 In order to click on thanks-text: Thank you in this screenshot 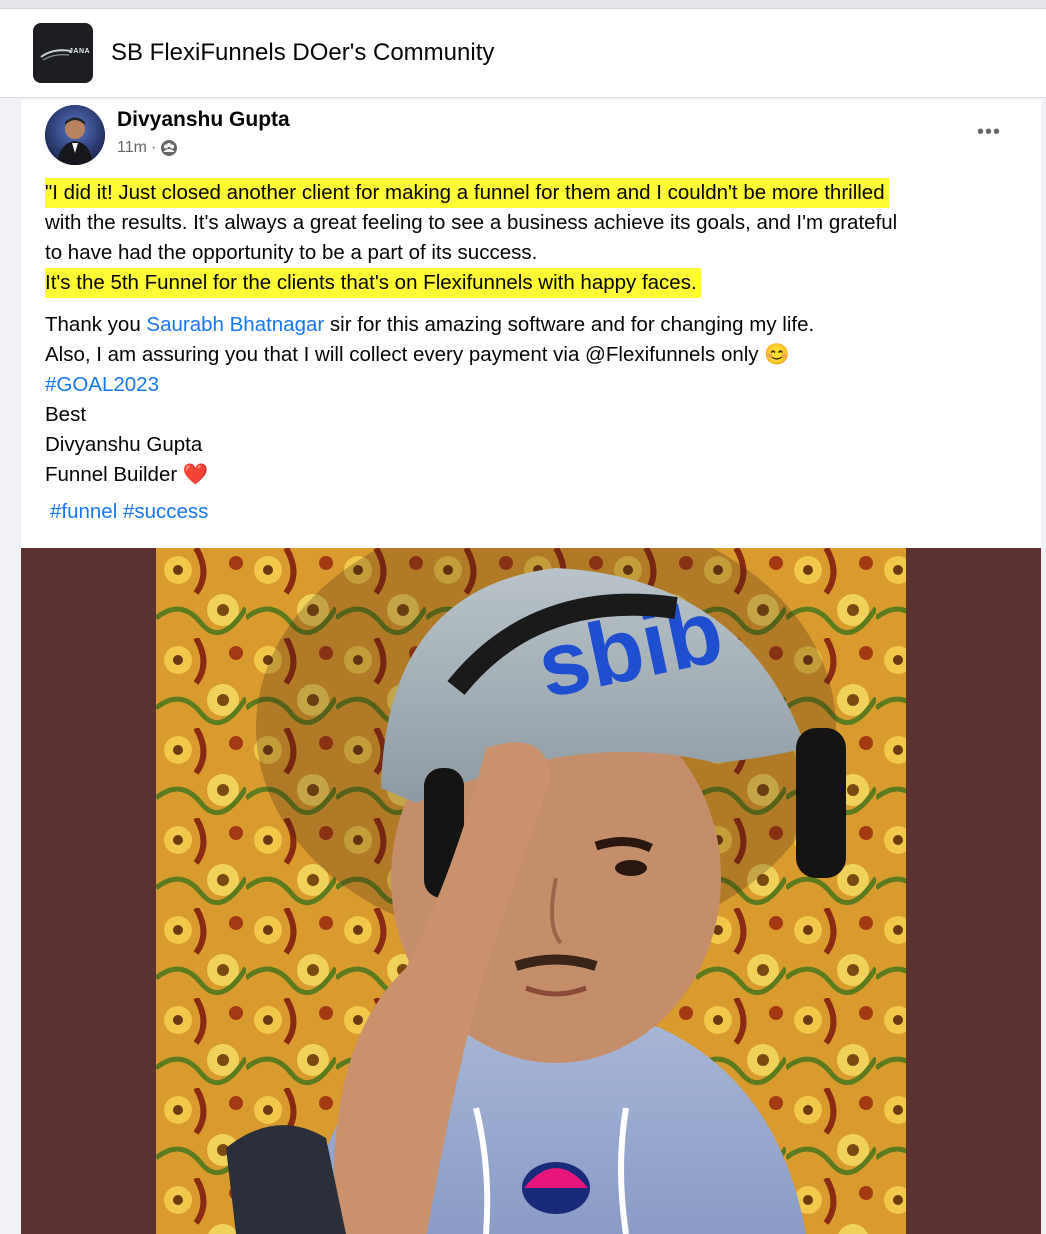, I will do `click(96, 324)`.